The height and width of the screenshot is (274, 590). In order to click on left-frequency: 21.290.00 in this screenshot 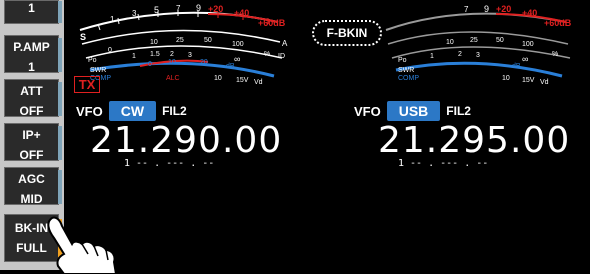, I will do `click(186, 140)`.